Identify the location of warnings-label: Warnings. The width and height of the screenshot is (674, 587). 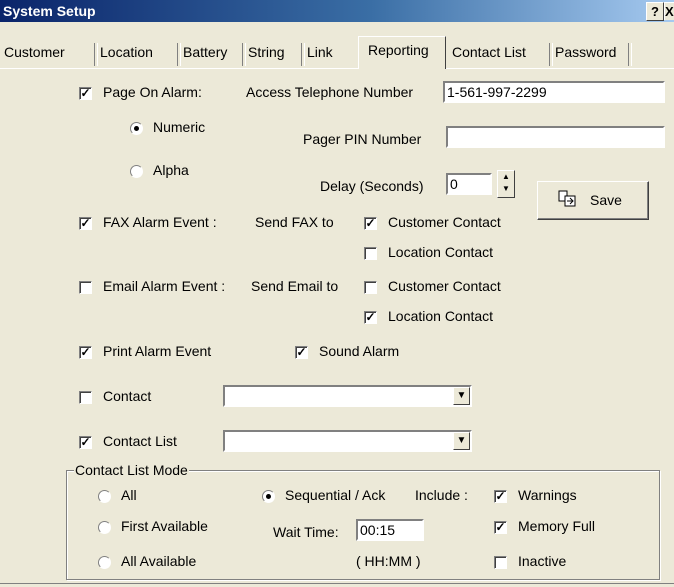
(547, 495).